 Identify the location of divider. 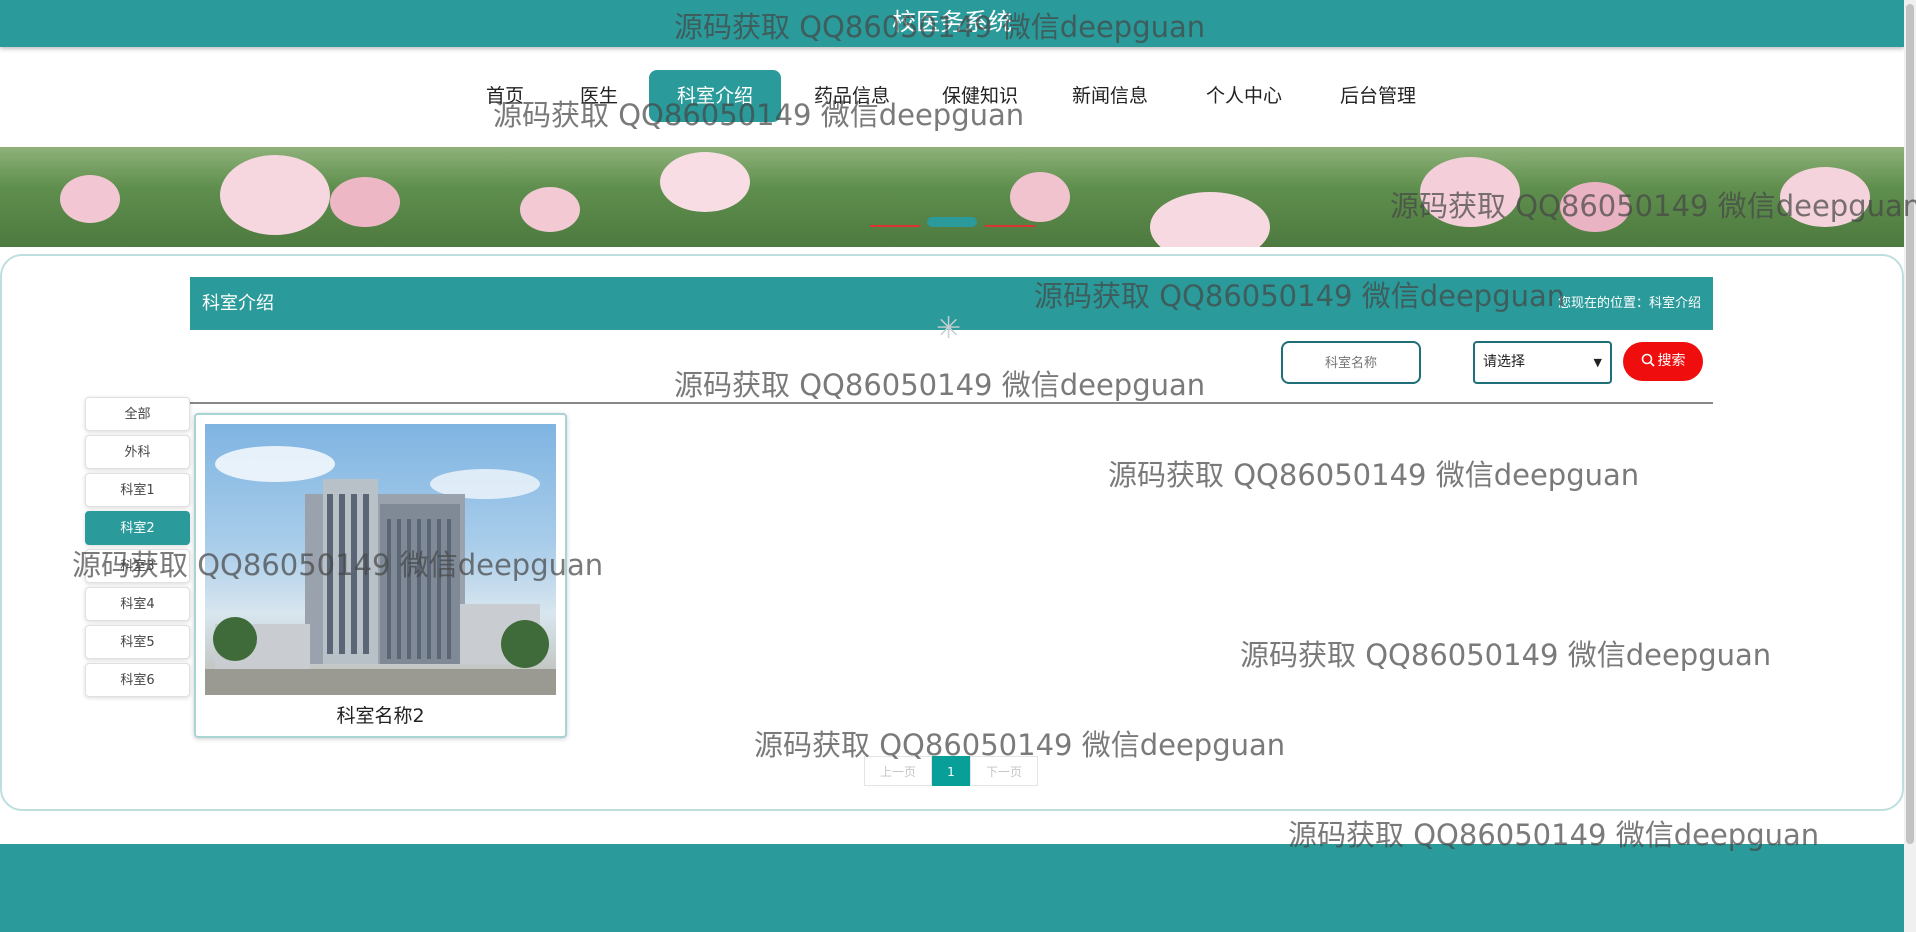
(951, 403).